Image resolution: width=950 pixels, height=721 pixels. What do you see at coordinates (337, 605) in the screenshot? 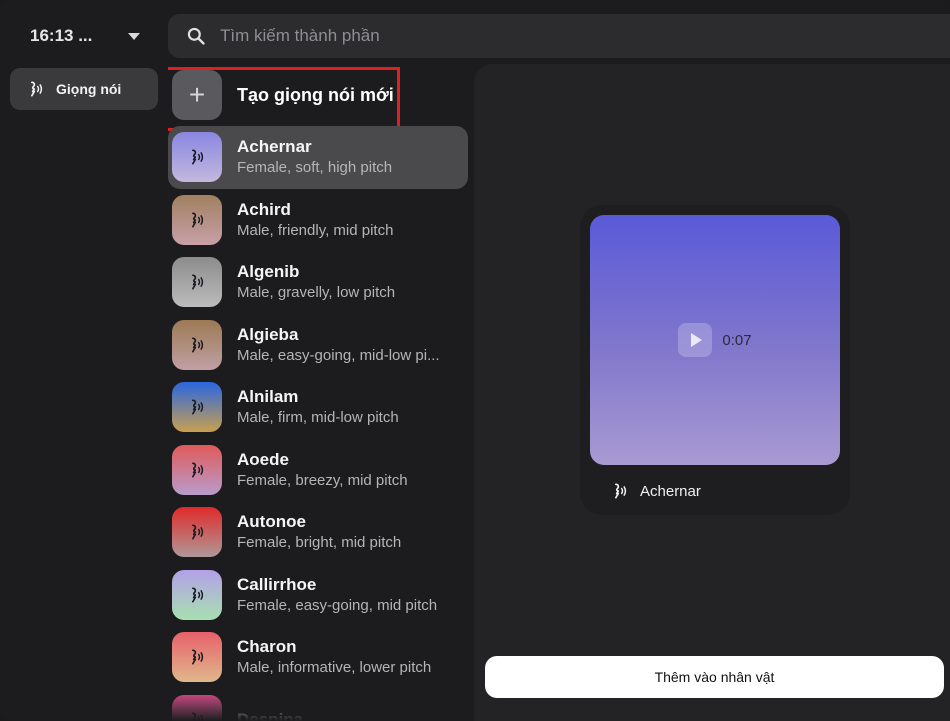
I see `voice-description: Female, easy-going, mid pitch` at bounding box center [337, 605].